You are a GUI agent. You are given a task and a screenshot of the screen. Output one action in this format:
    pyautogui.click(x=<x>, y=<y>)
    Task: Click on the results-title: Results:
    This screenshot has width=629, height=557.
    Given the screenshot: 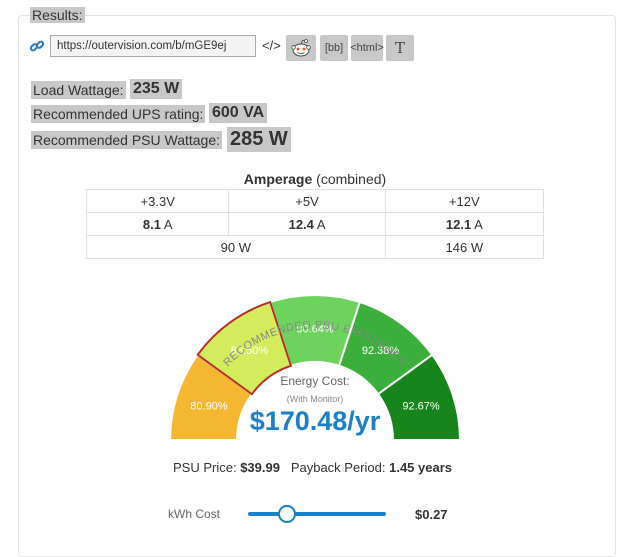 What is the action you would take?
    pyautogui.click(x=57, y=15)
    